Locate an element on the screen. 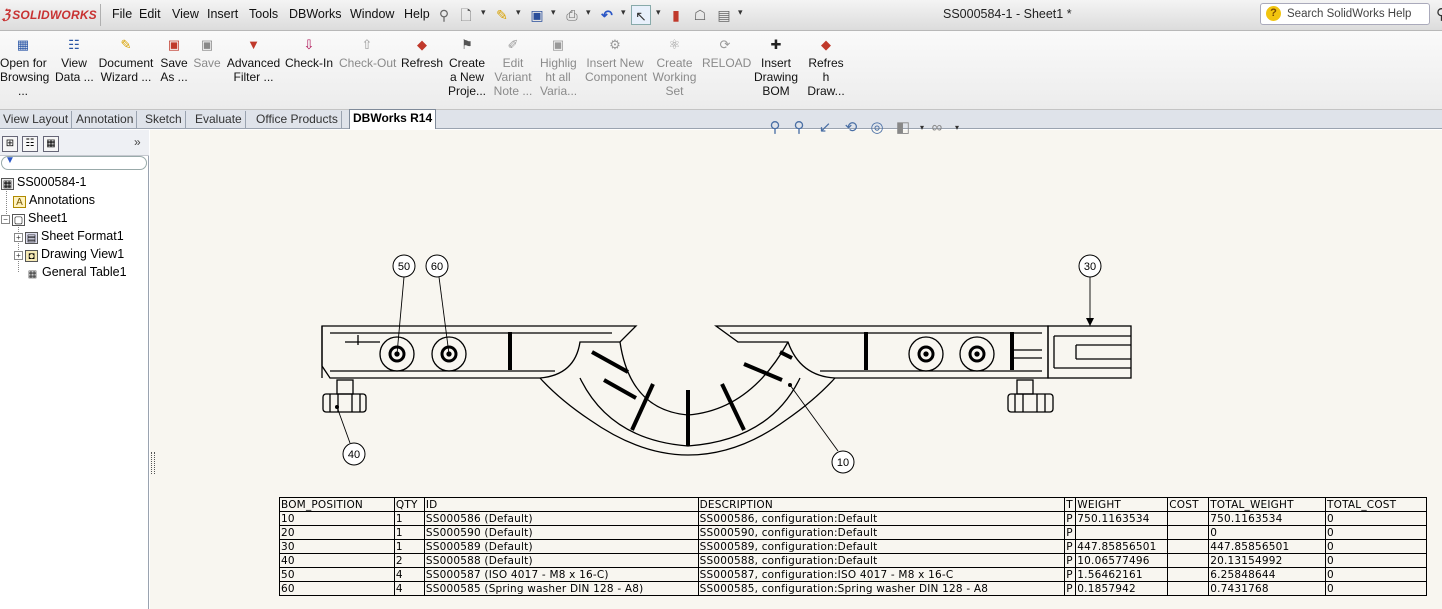 The height and width of the screenshot is (609, 1442). balloon-30: 30 is located at coordinates (1090, 267).